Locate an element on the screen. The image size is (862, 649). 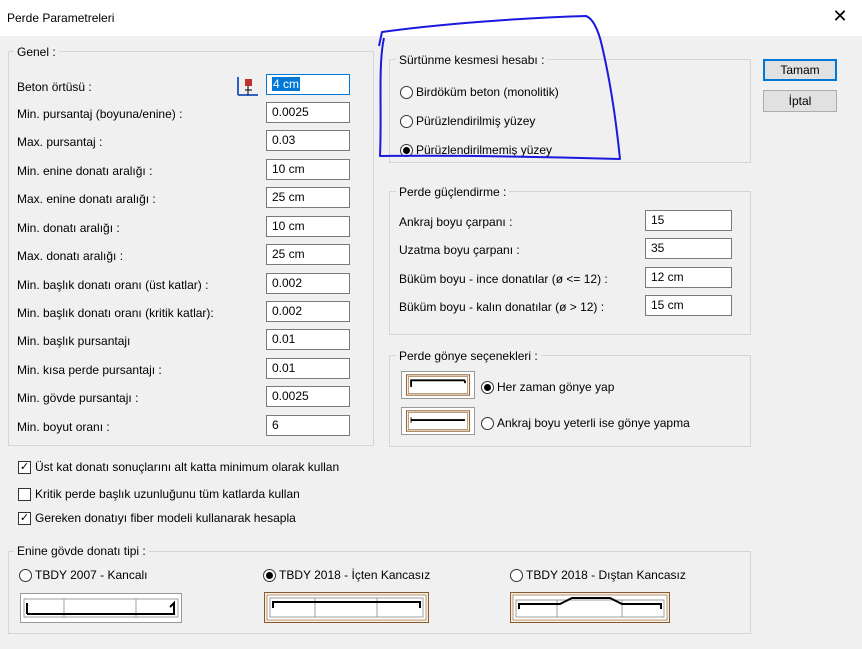
radio-ankraj-yeterli-label: Ankraj boyu yeterli ise gönye yapma is located at coordinates (593, 423).